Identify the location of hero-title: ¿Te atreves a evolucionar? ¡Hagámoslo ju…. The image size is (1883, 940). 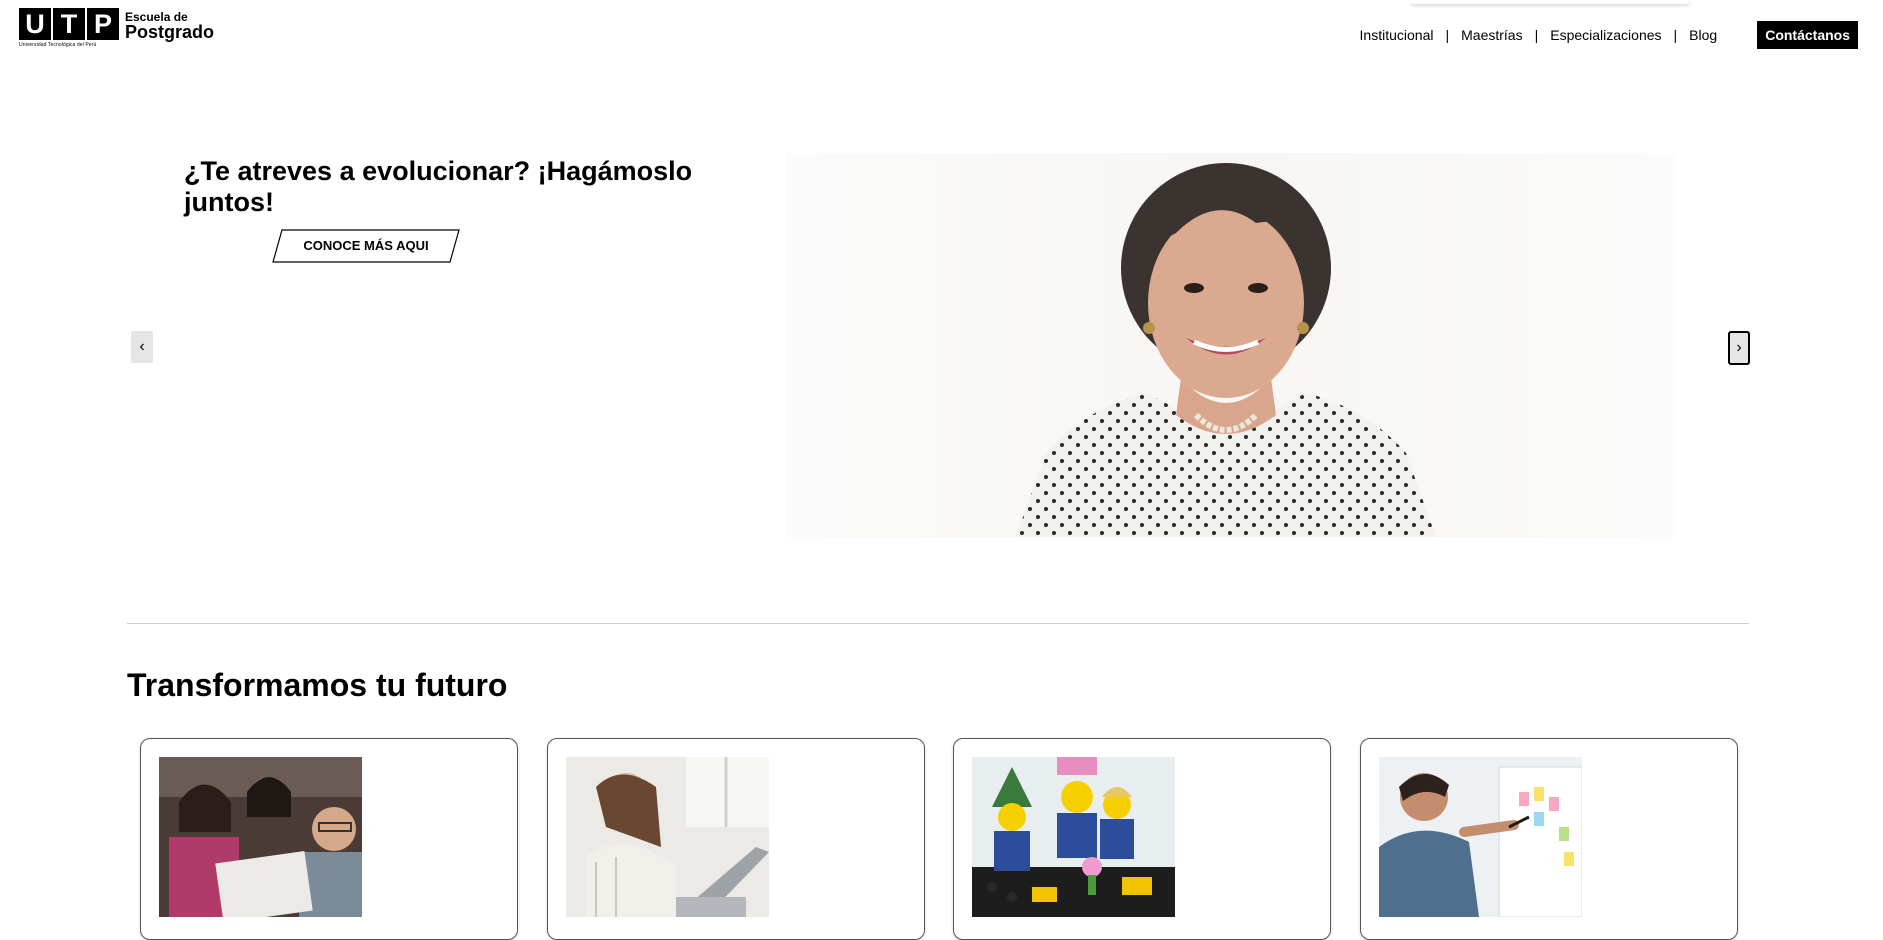
(438, 186).